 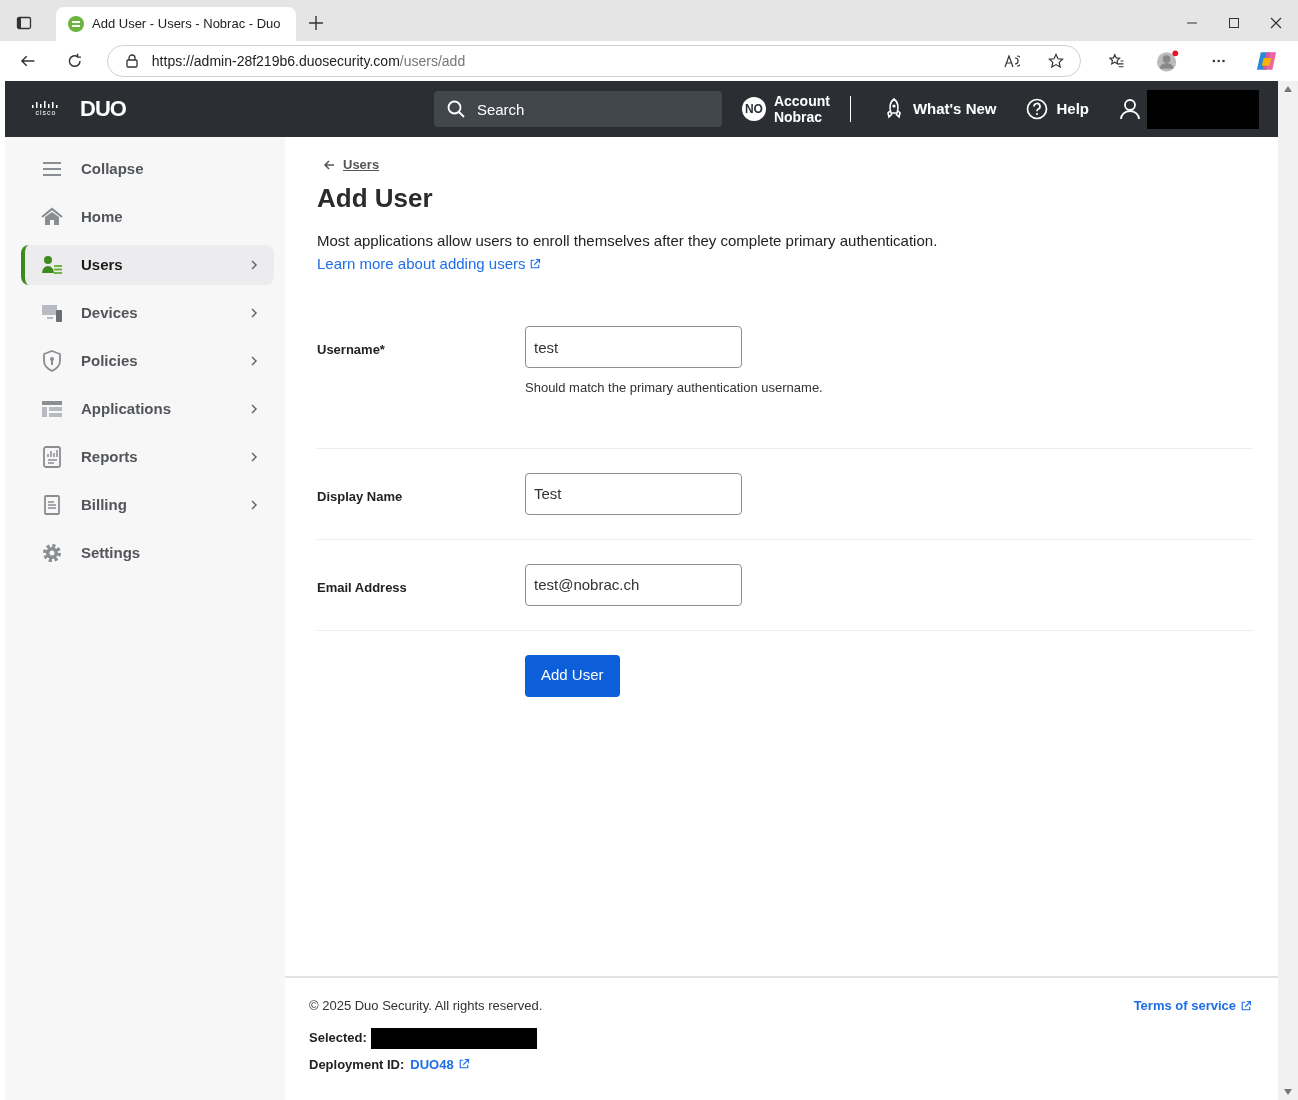 What do you see at coordinates (147, 505) in the screenshot?
I see `sidebar-item: Billing` at bounding box center [147, 505].